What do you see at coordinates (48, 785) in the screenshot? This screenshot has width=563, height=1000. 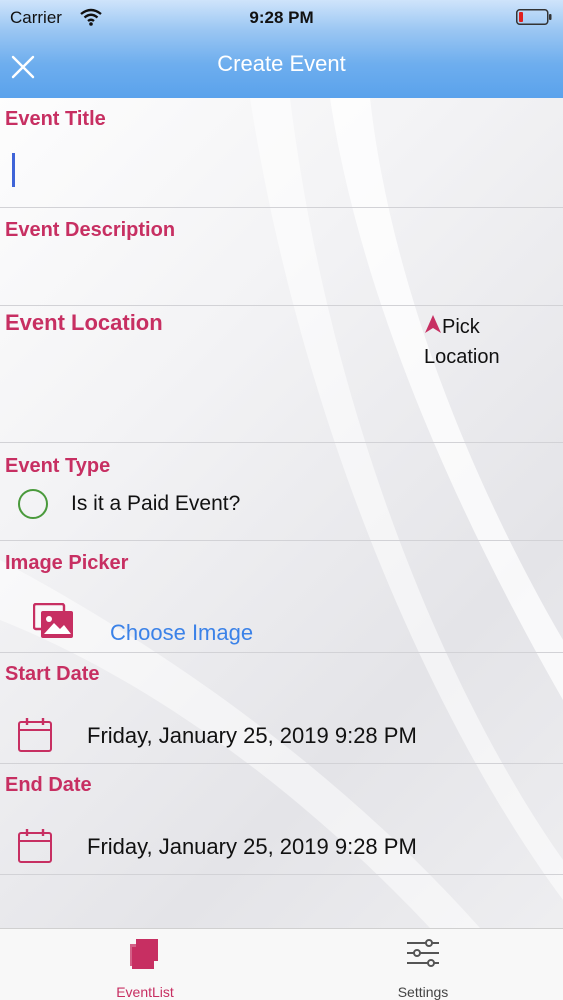 I see `end-date-label: End Date` at bounding box center [48, 785].